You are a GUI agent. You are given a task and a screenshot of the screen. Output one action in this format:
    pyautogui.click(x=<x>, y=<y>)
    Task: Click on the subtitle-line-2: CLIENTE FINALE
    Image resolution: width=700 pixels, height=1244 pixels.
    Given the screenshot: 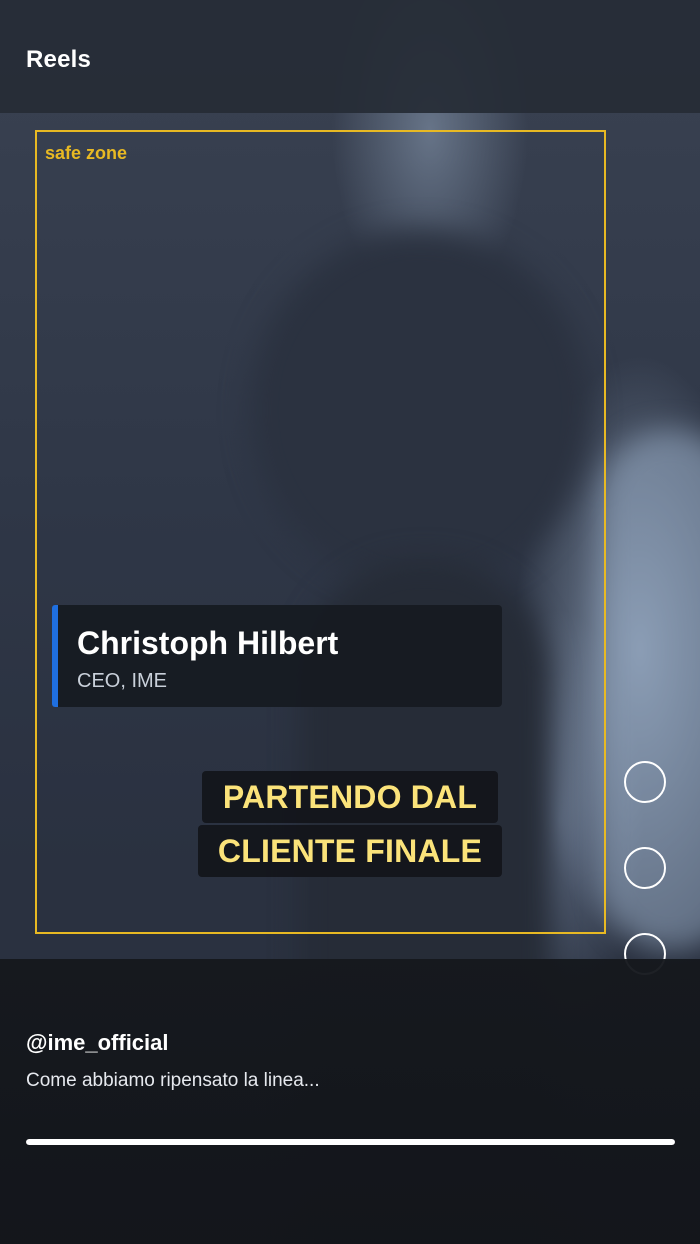 What is the action you would take?
    pyautogui.click(x=350, y=851)
    